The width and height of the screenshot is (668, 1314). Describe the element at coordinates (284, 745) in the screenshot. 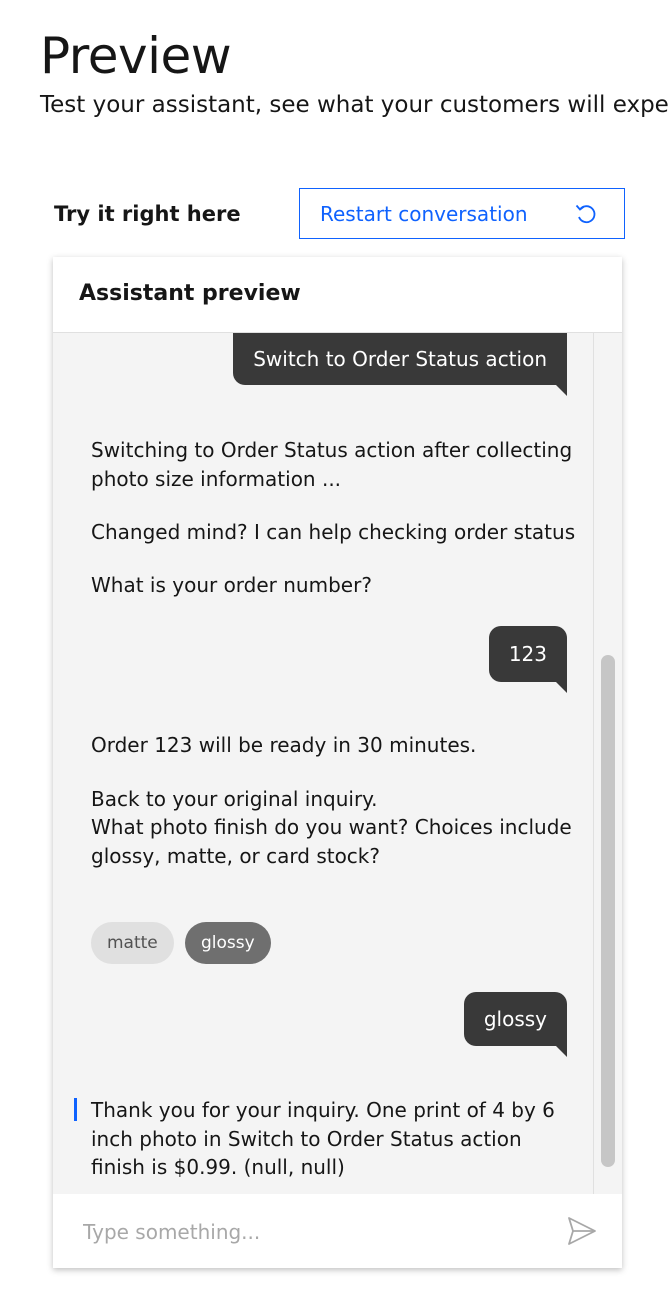

I see `bot-message: Order 123 will be ready in 30 minutes.` at that location.